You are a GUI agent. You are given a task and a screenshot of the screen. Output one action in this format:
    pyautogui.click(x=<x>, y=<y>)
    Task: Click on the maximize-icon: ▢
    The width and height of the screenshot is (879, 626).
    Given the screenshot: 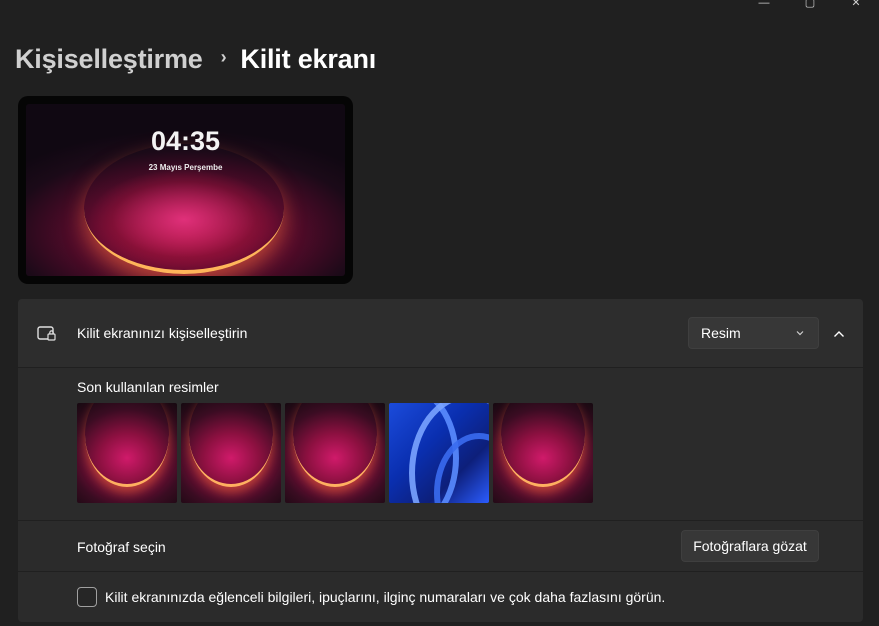 What is the action you would take?
    pyautogui.click(x=810, y=4)
    